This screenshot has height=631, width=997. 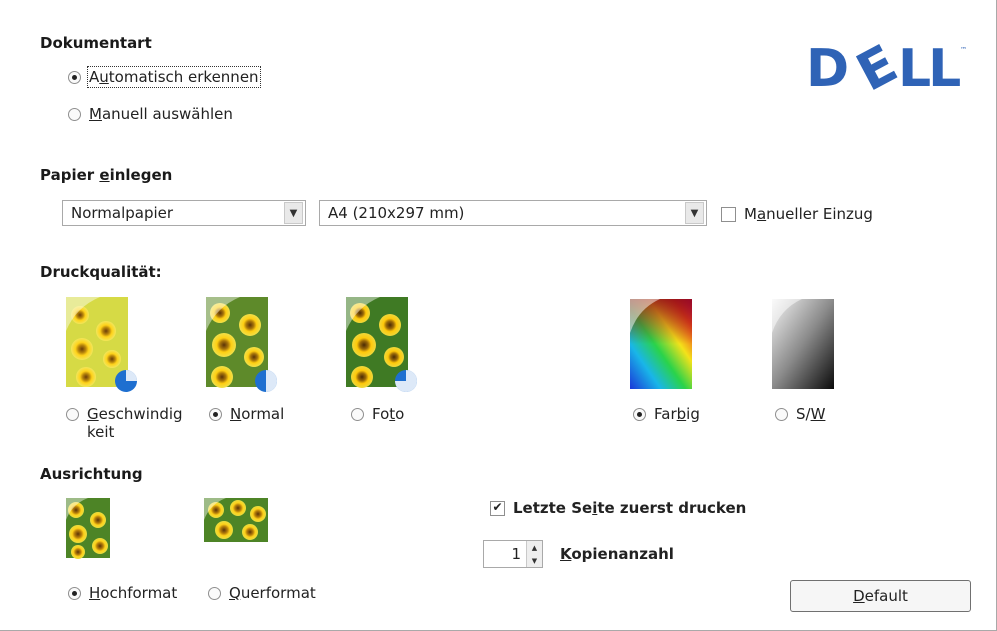 What do you see at coordinates (534, 560) in the screenshot?
I see `spin-down-icon: ▼` at bounding box center [534, 560].